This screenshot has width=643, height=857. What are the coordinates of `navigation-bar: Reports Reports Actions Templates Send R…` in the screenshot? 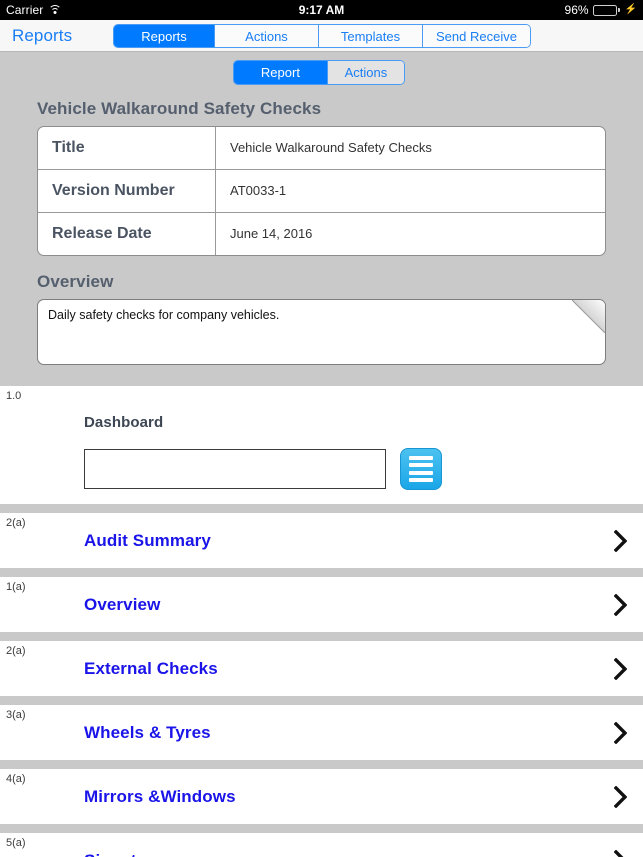 It's located at (321, 36).